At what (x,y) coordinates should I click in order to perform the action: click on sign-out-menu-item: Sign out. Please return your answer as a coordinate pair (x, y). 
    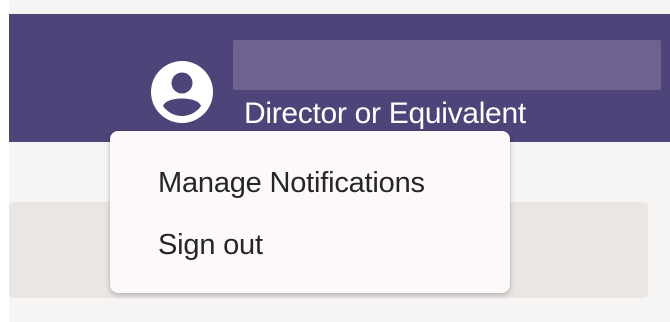
    Looking at the image, I should click on (310, 244).